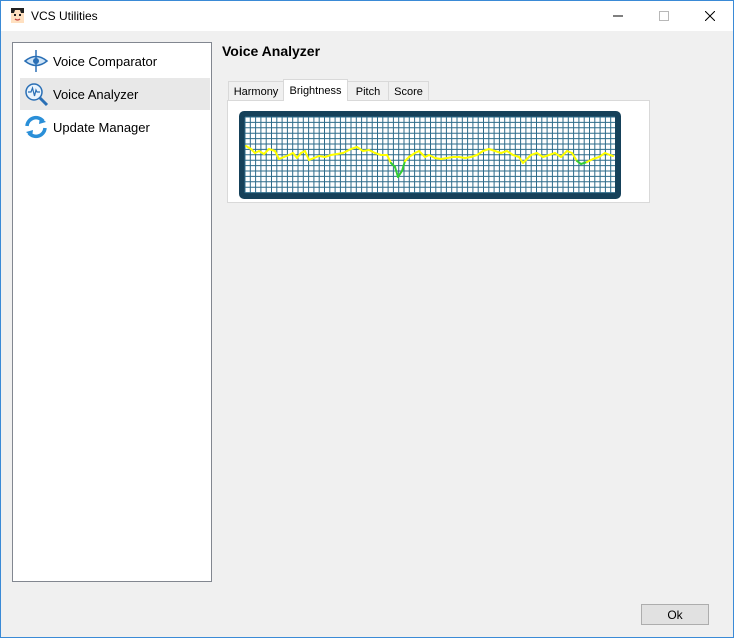  I want to click on brightness-oscilloscope, so click(430, 155).